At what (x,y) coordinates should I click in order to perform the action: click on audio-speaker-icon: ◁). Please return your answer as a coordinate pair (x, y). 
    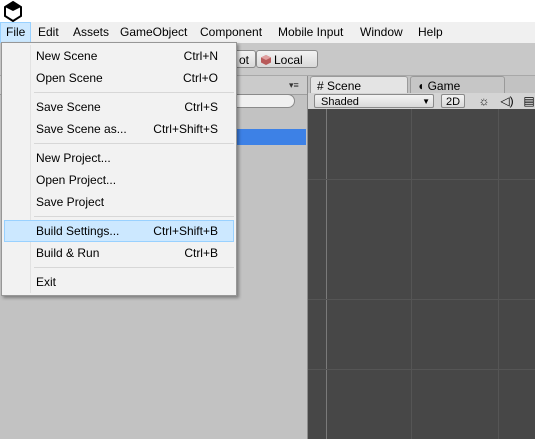
    Looking at the image, I should click on (507, 101).